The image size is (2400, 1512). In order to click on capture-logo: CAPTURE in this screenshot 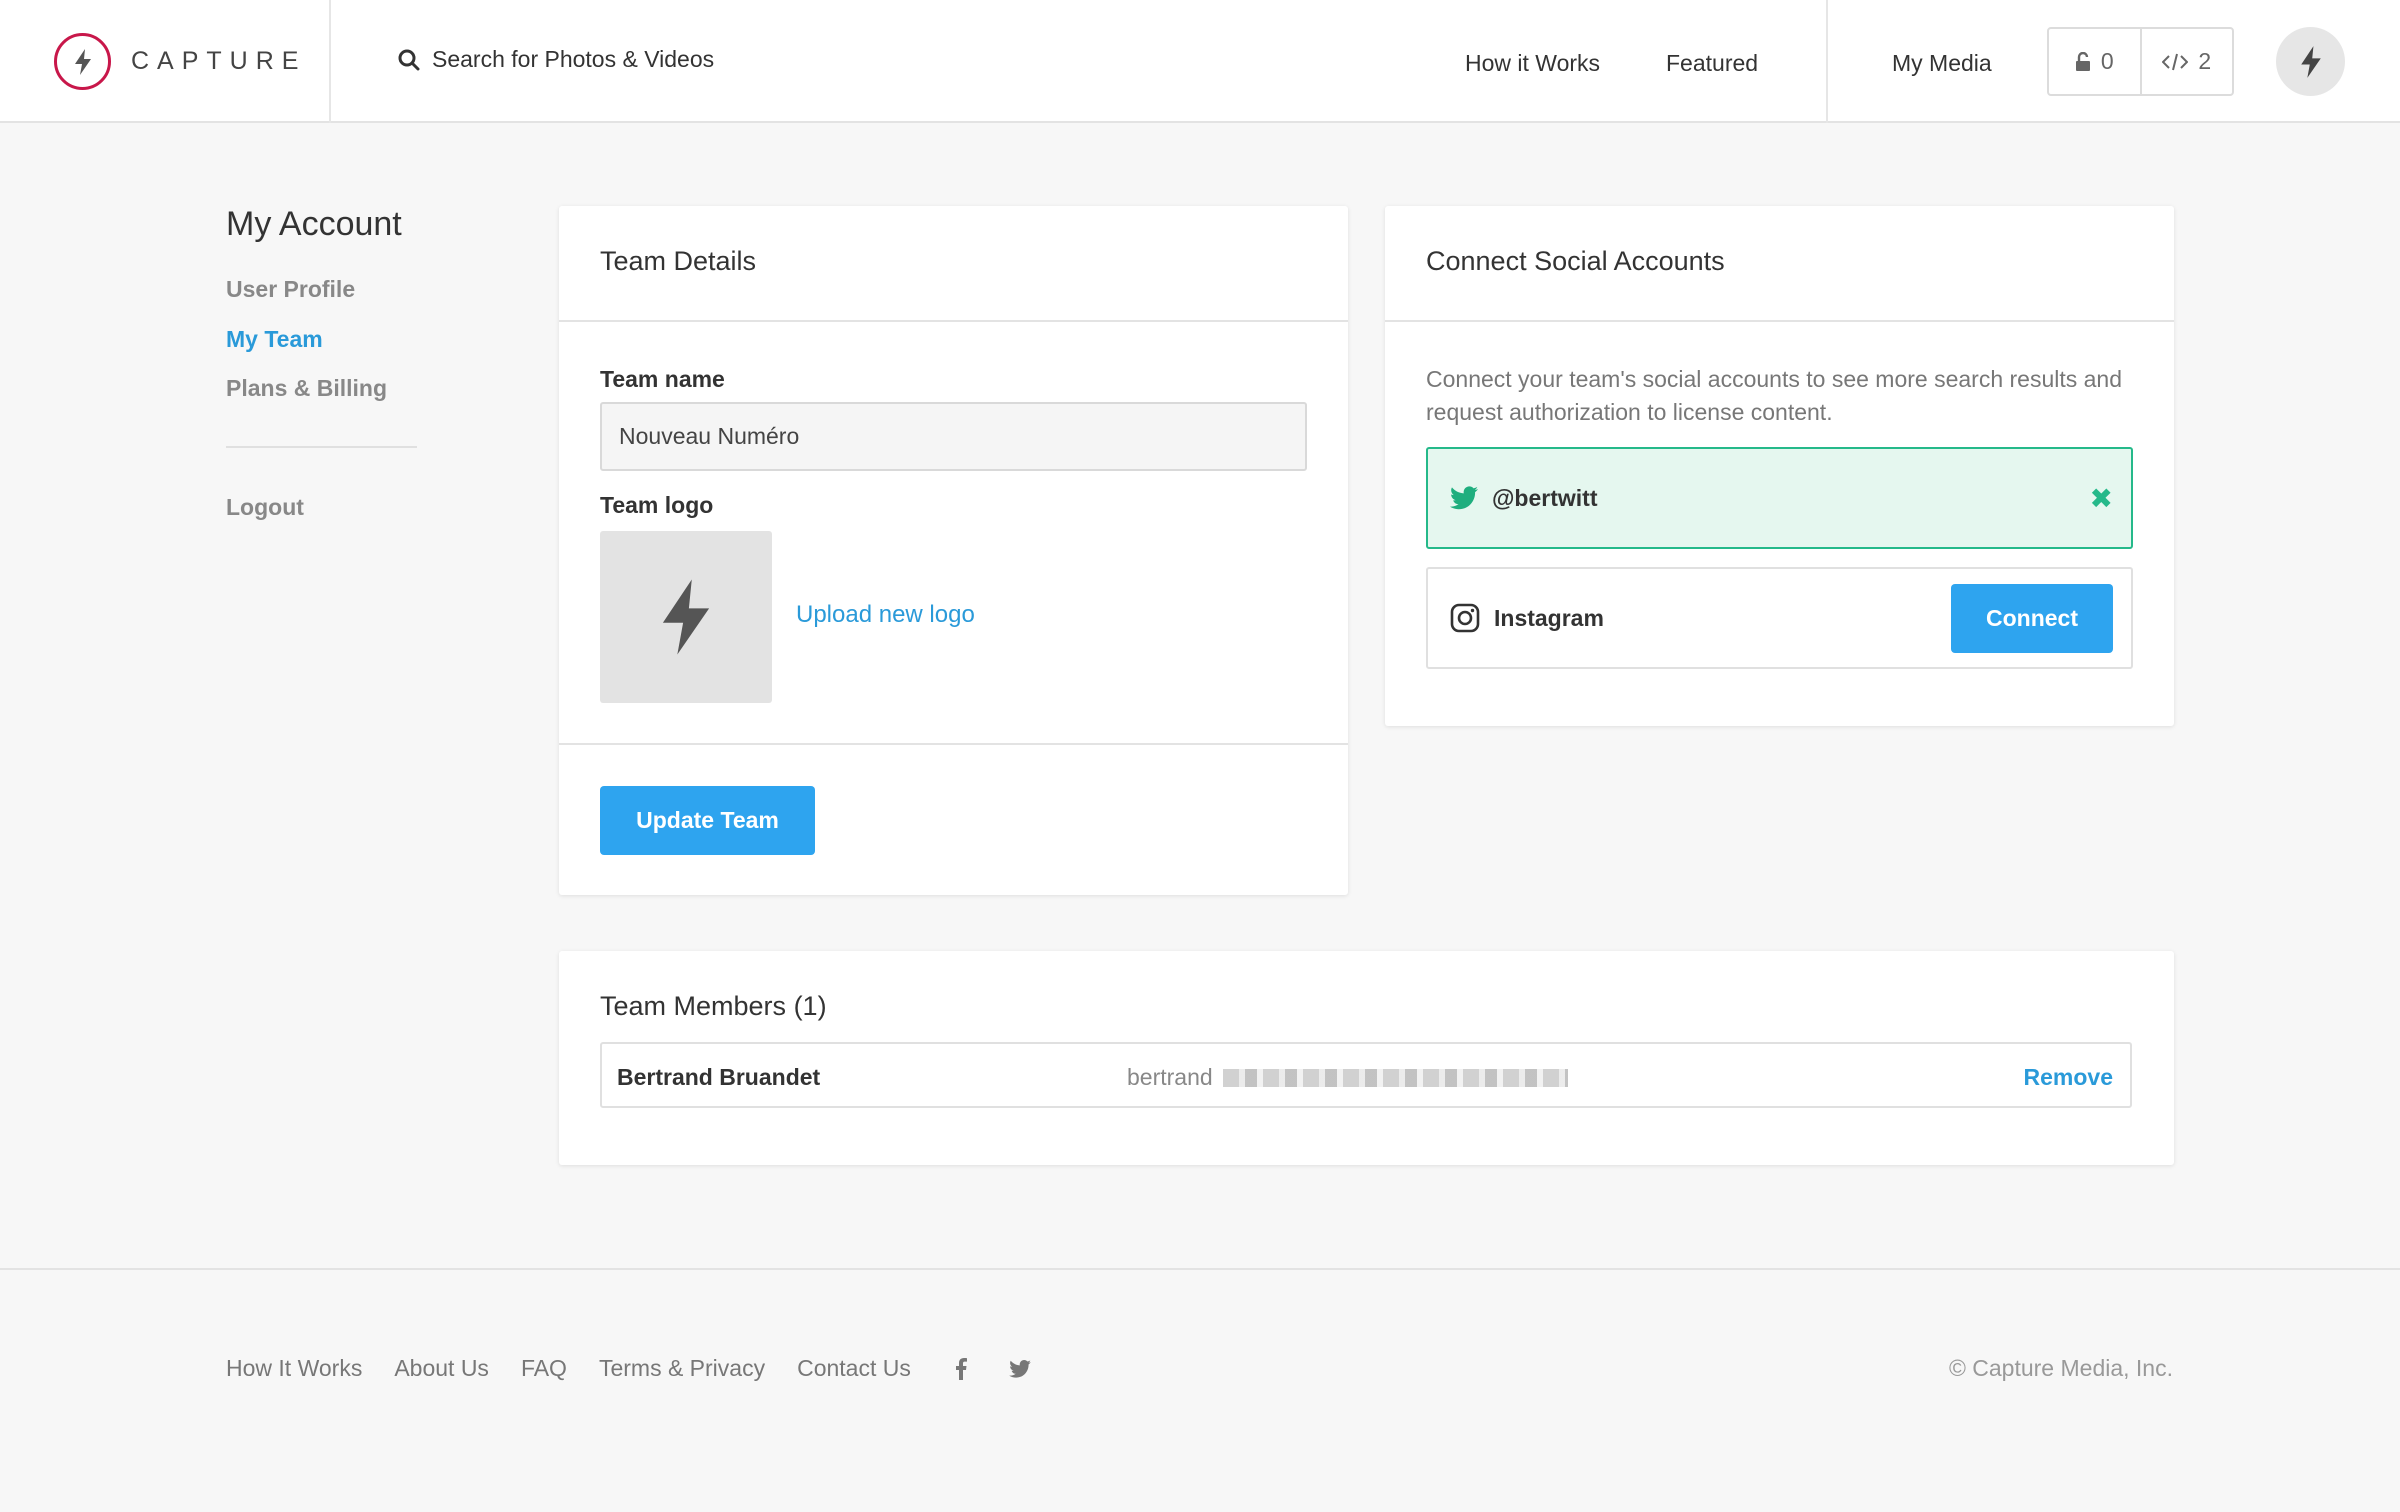, I will do `click(180, 61)`.